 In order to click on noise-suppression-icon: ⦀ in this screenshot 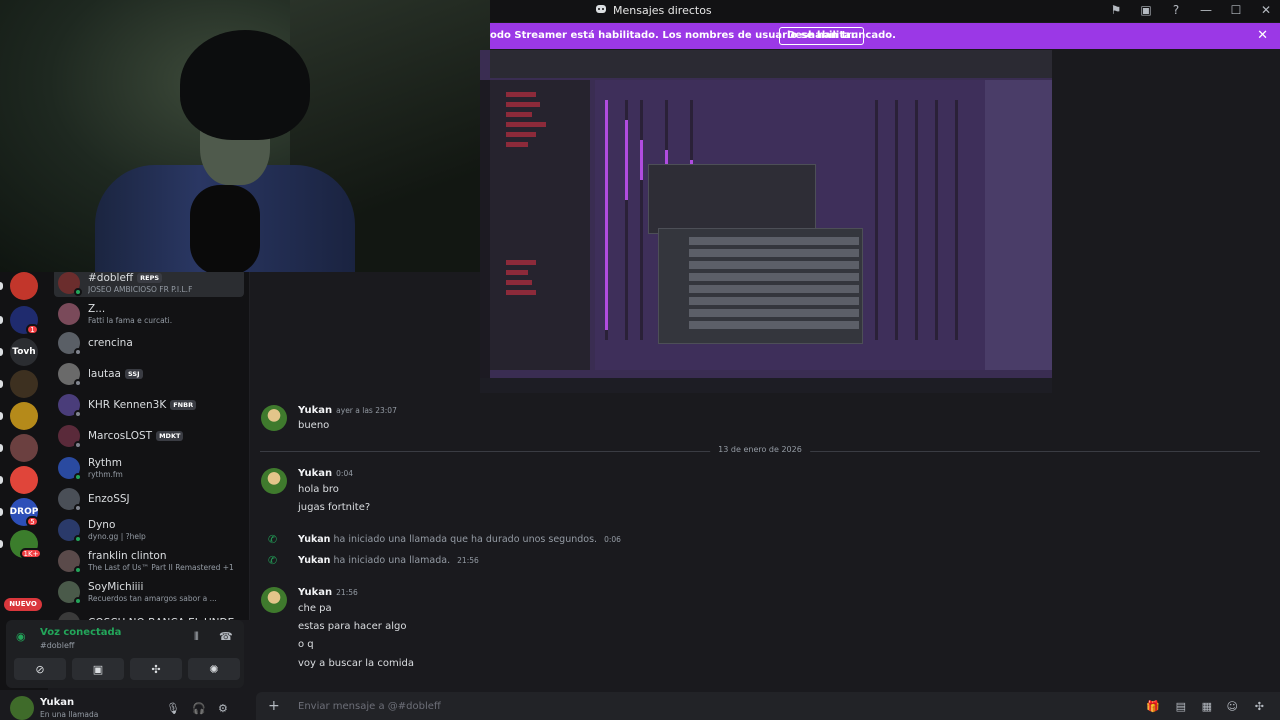, I will do `click(196, 637)`.